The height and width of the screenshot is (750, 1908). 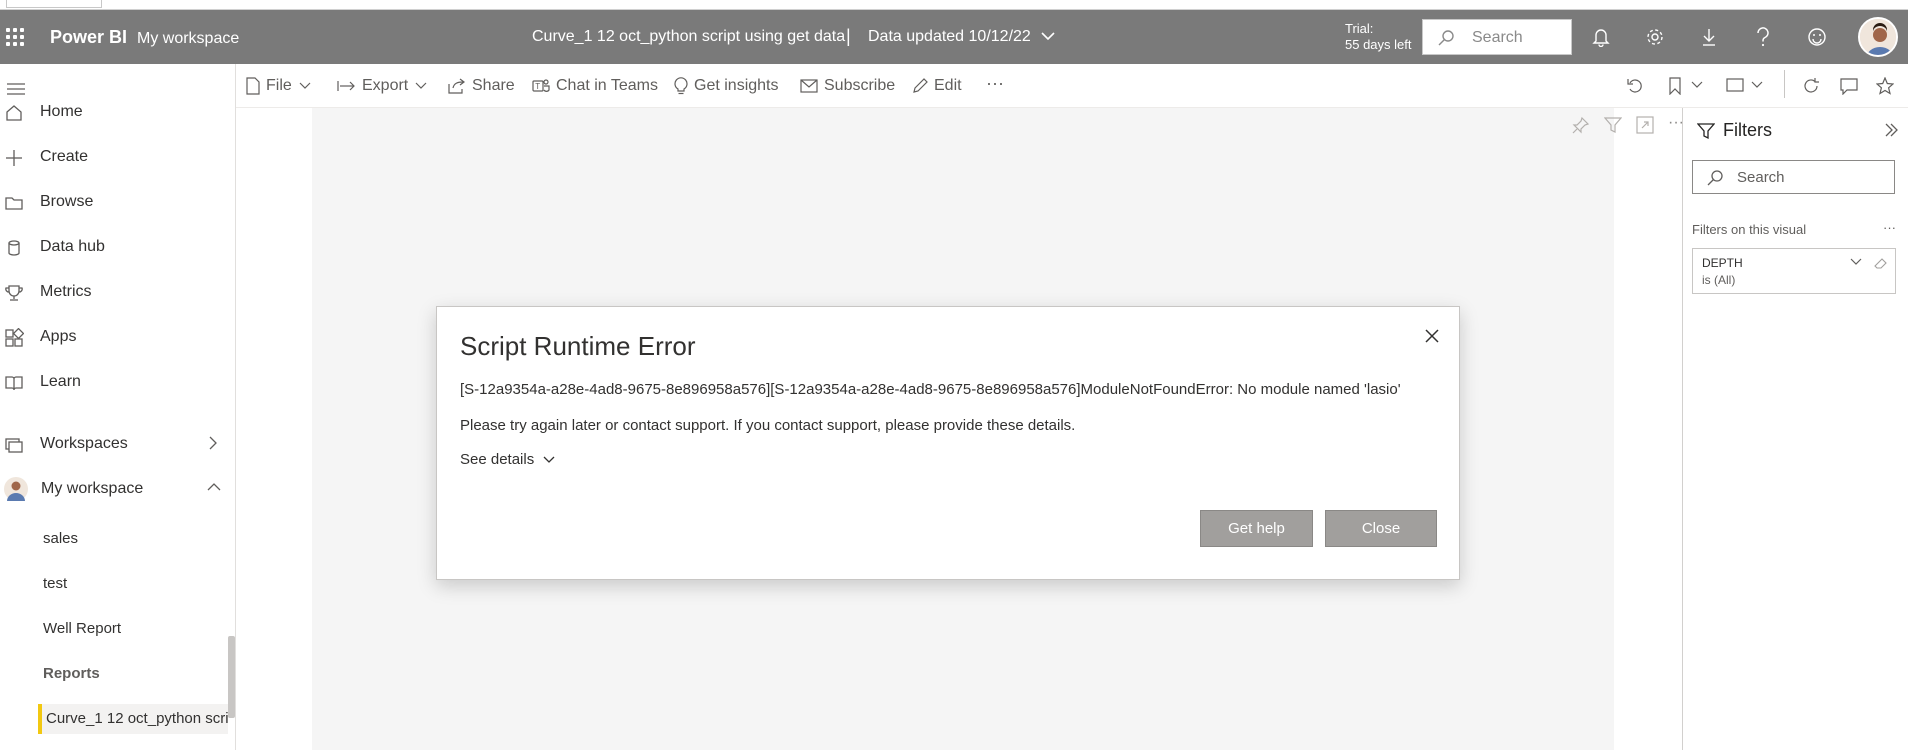 I want to click on export-menu-button: Export, so click(x=382, y=86).